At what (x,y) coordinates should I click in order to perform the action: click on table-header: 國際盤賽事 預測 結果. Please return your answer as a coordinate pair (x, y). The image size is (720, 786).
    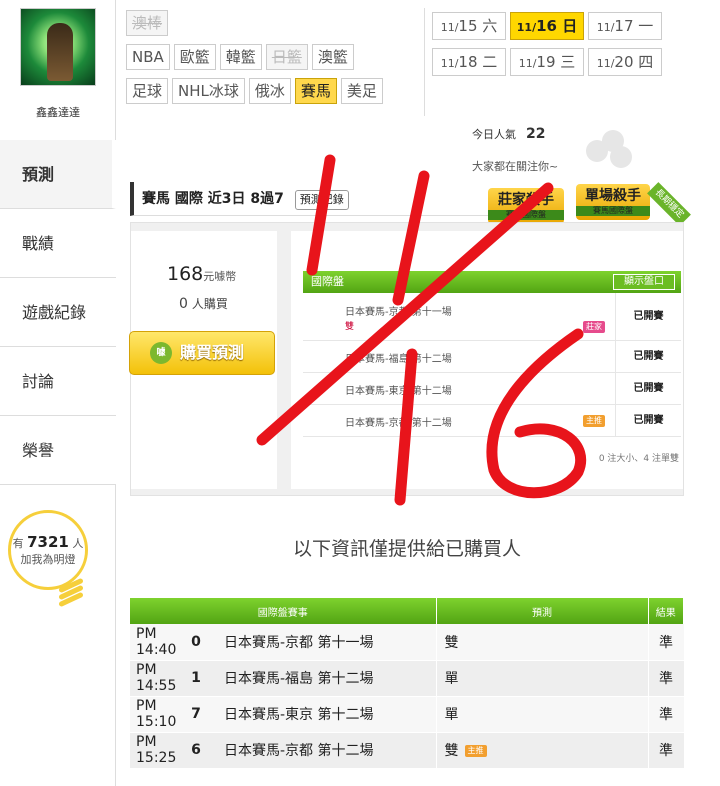
    Looking at the image, I should click on (407, 611).